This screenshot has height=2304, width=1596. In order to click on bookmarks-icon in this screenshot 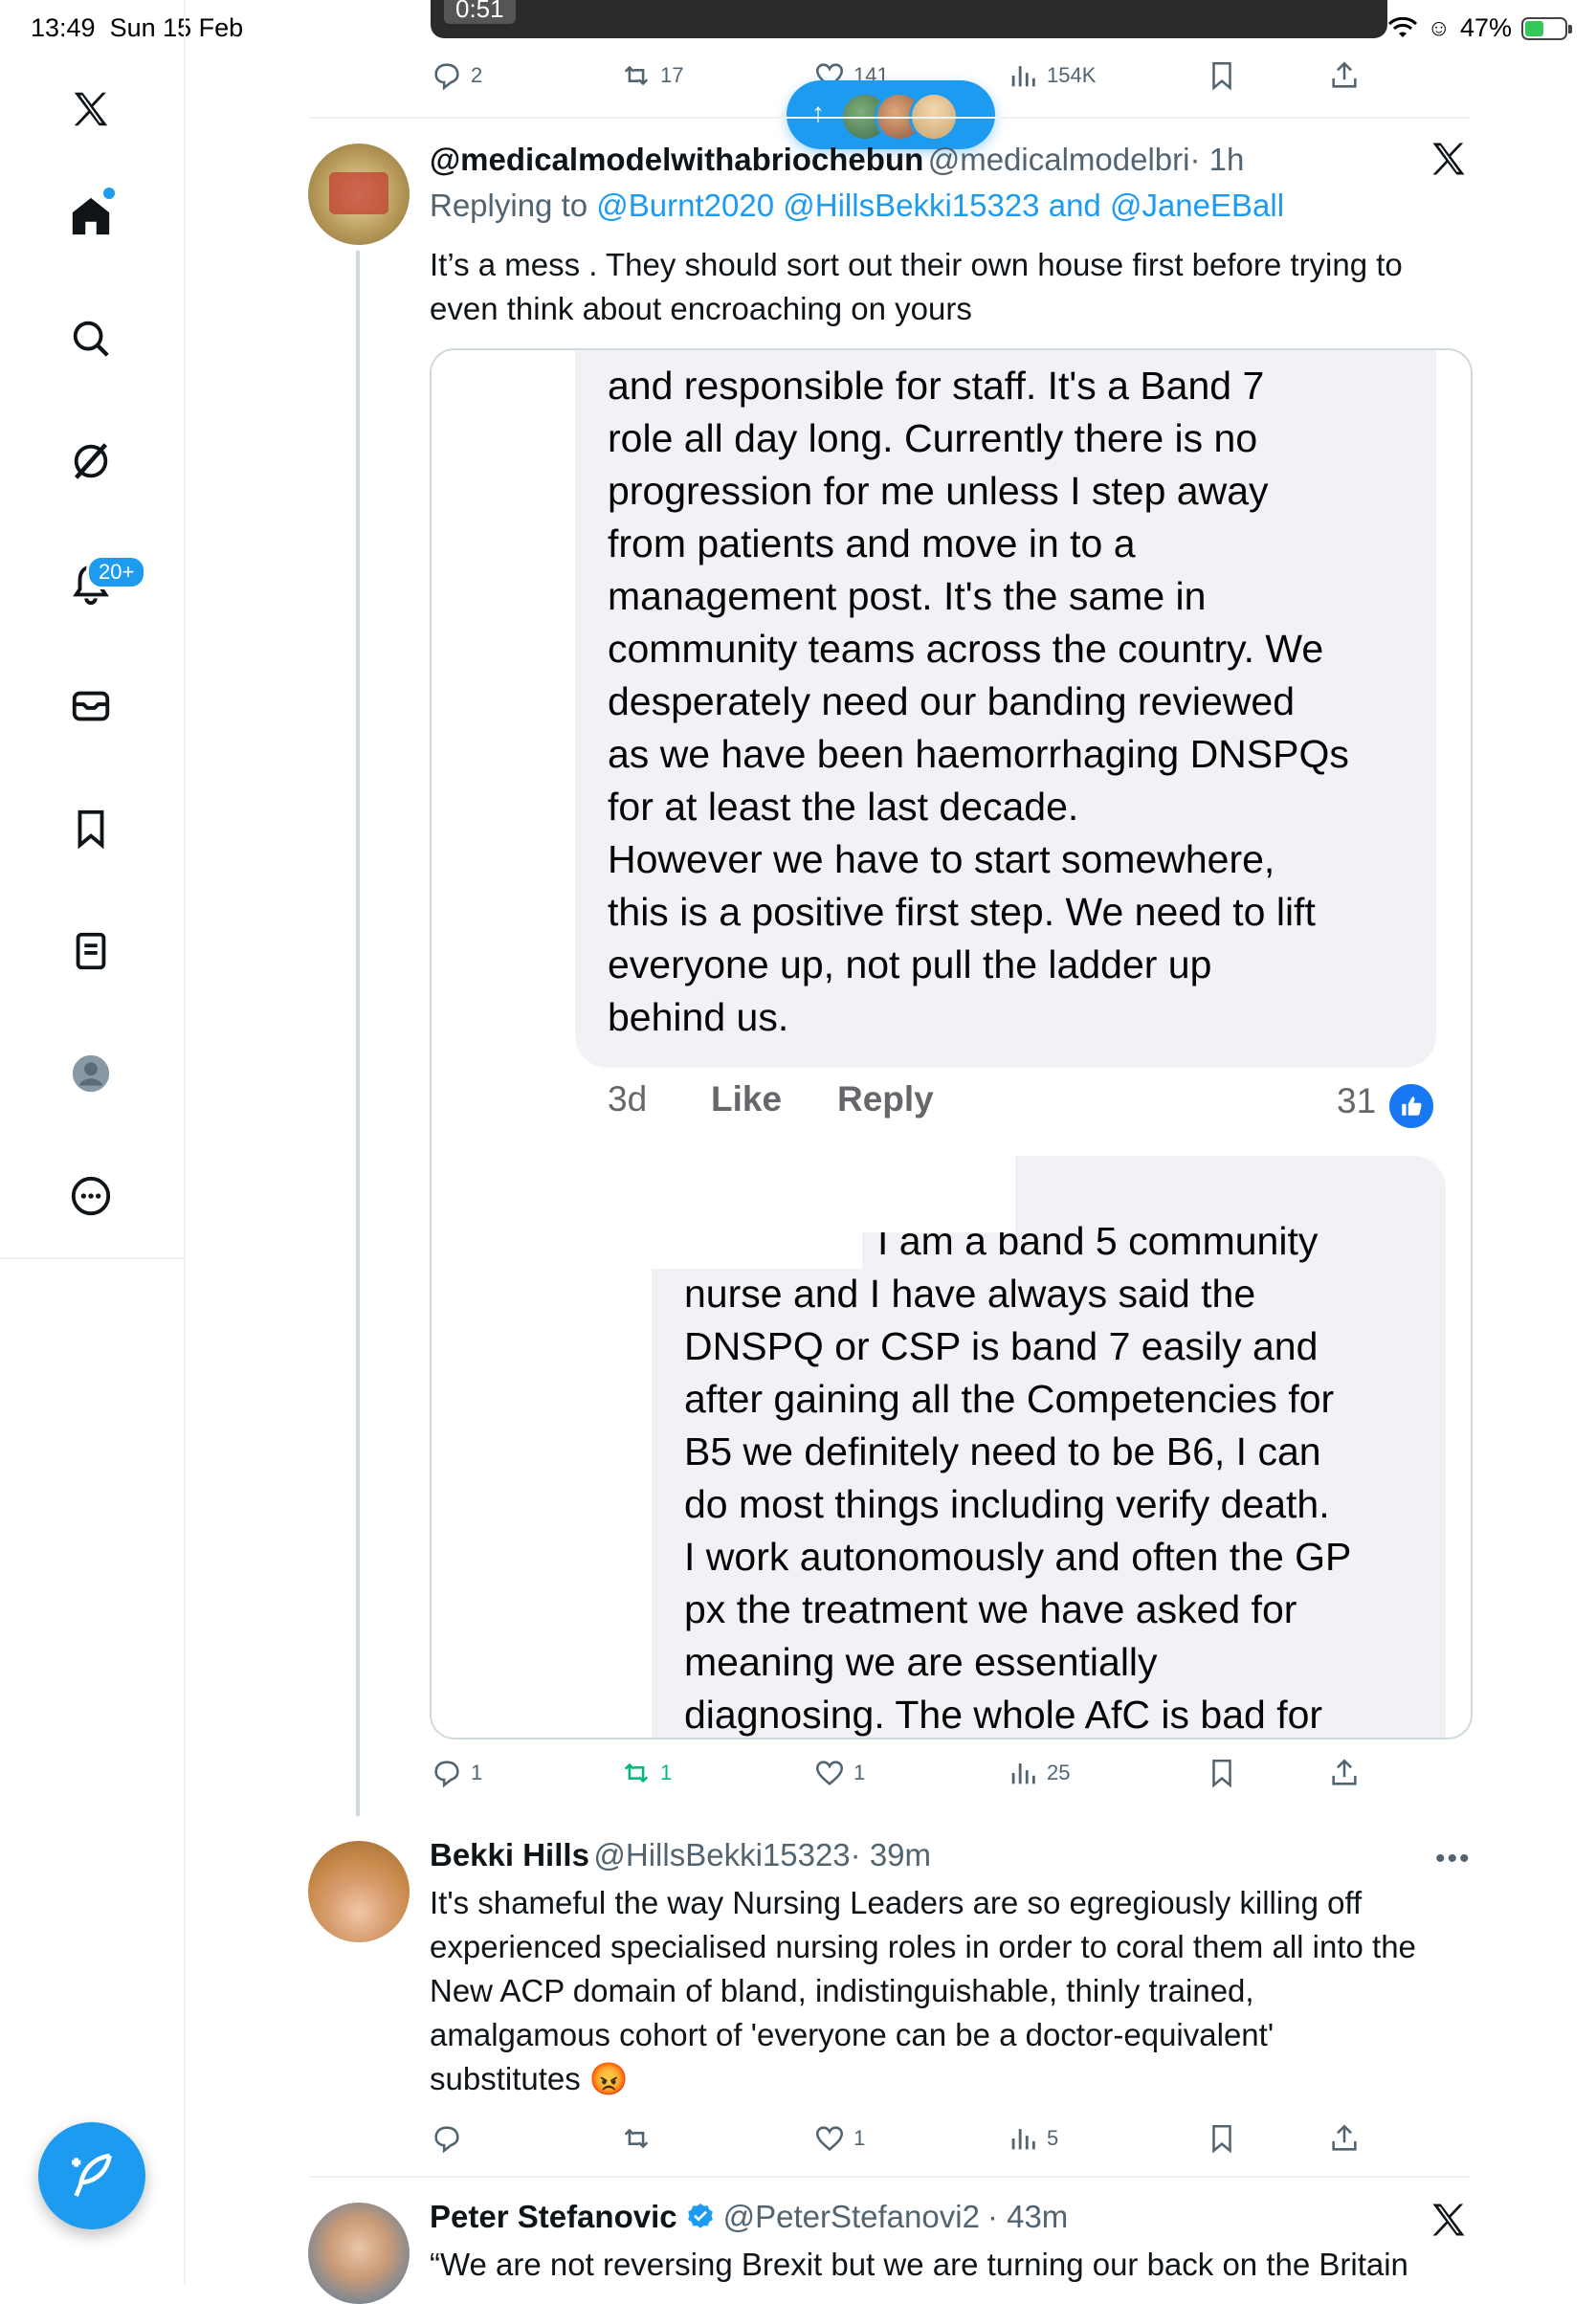, I will do `click(91, 828)`.